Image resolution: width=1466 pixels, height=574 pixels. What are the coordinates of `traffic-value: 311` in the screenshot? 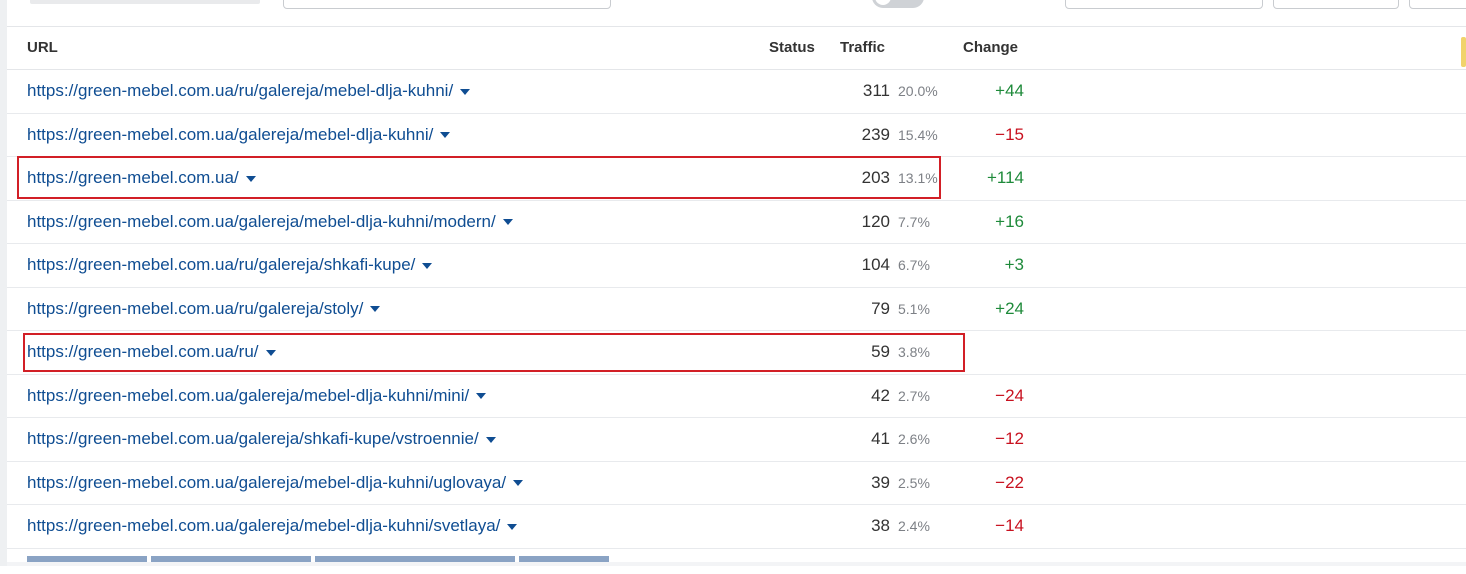 It's located at (876, 90).